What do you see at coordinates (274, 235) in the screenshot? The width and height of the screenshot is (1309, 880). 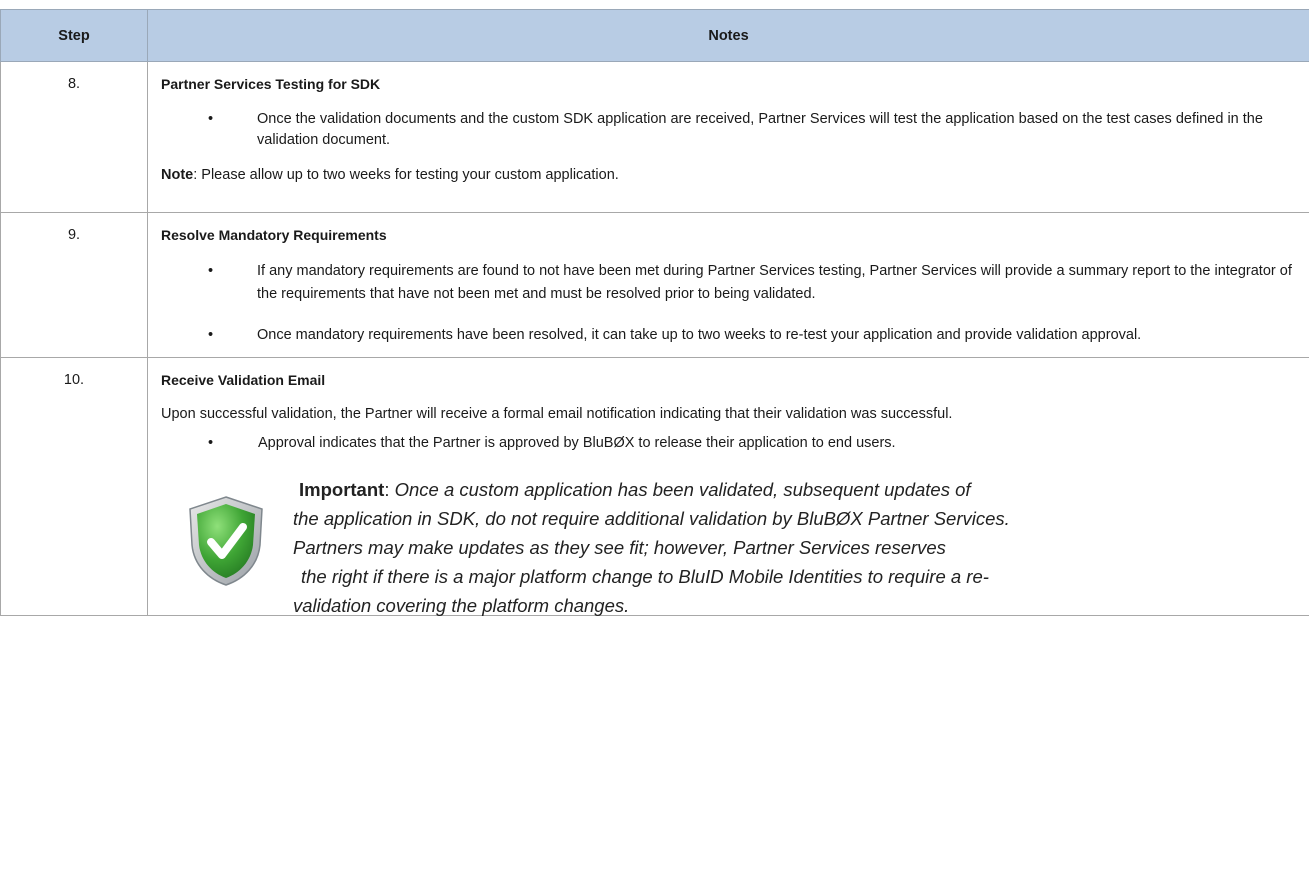 I see `step-title: Resolve Mandatory Requirements` at bounding box center [274, 235].